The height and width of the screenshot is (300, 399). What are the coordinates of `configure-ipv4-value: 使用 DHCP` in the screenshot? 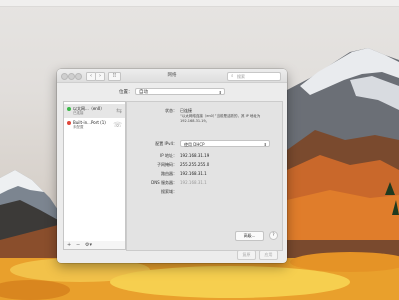 It's located at (194, 144).